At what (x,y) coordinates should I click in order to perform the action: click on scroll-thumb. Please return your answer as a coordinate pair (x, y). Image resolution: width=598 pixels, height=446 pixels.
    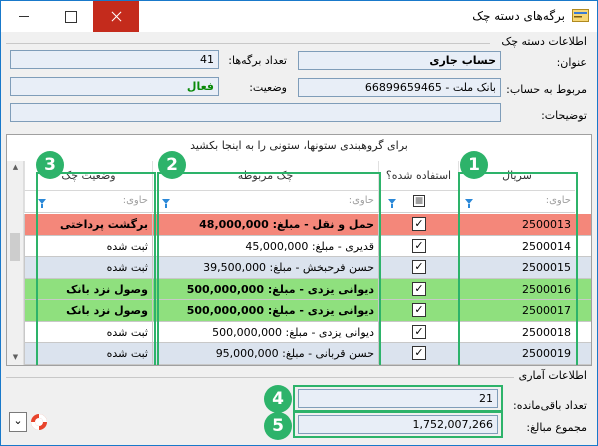
    Looking at the image, I should click on (15, 247).